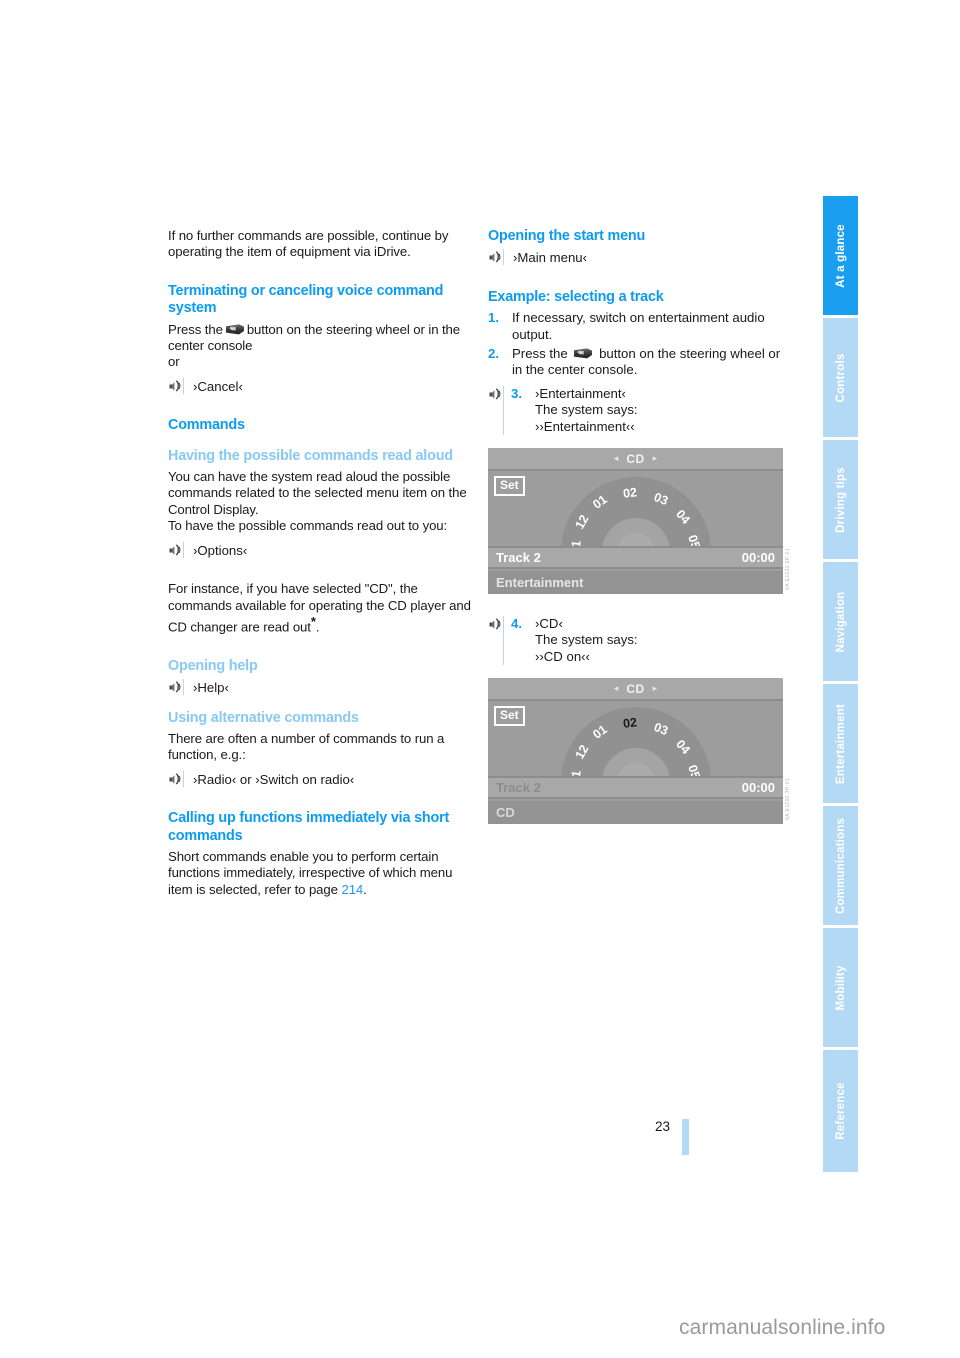  What do you see at coordinates (562, 656) in the screenshot?
I see `system-says-value: ››CD on‹‹` at bounding box center [562, 656].